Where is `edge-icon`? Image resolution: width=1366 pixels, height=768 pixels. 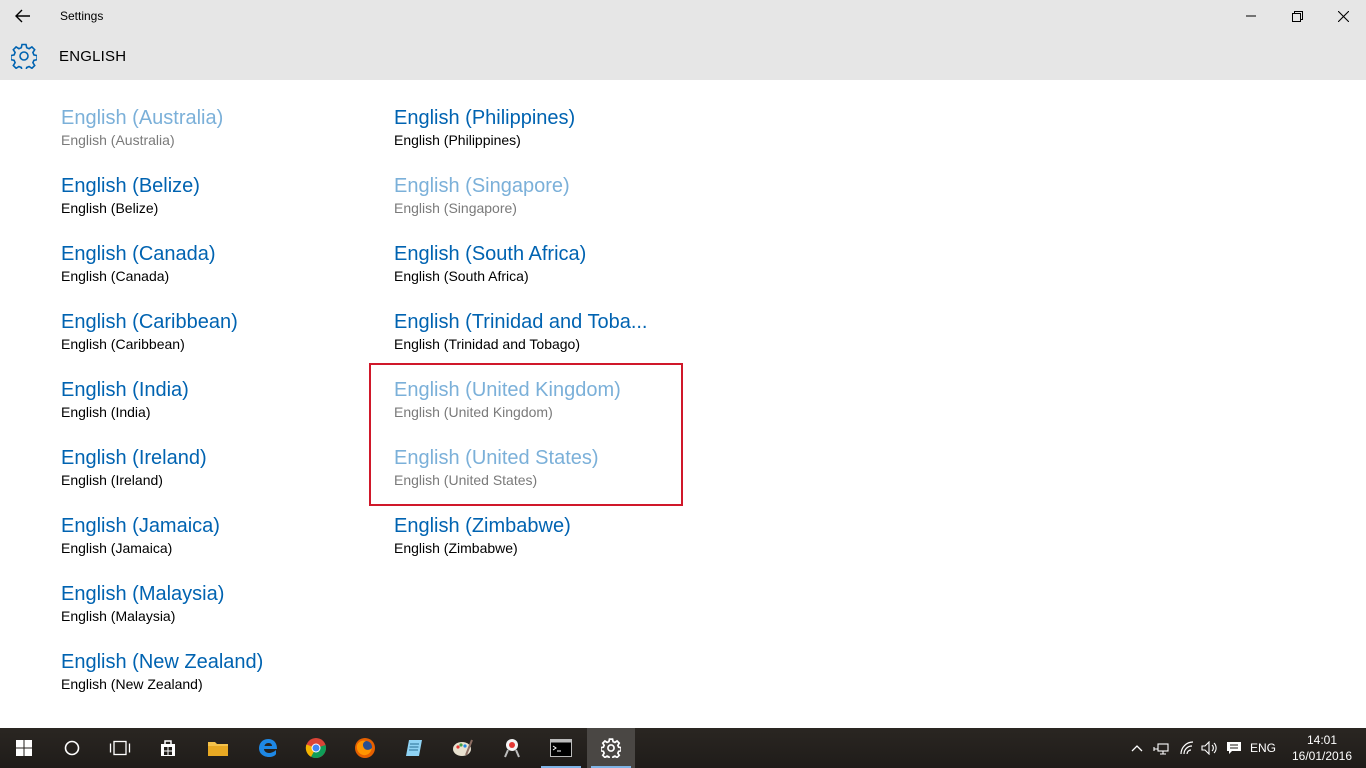 edge-icon is located at coordinates (268, 748).